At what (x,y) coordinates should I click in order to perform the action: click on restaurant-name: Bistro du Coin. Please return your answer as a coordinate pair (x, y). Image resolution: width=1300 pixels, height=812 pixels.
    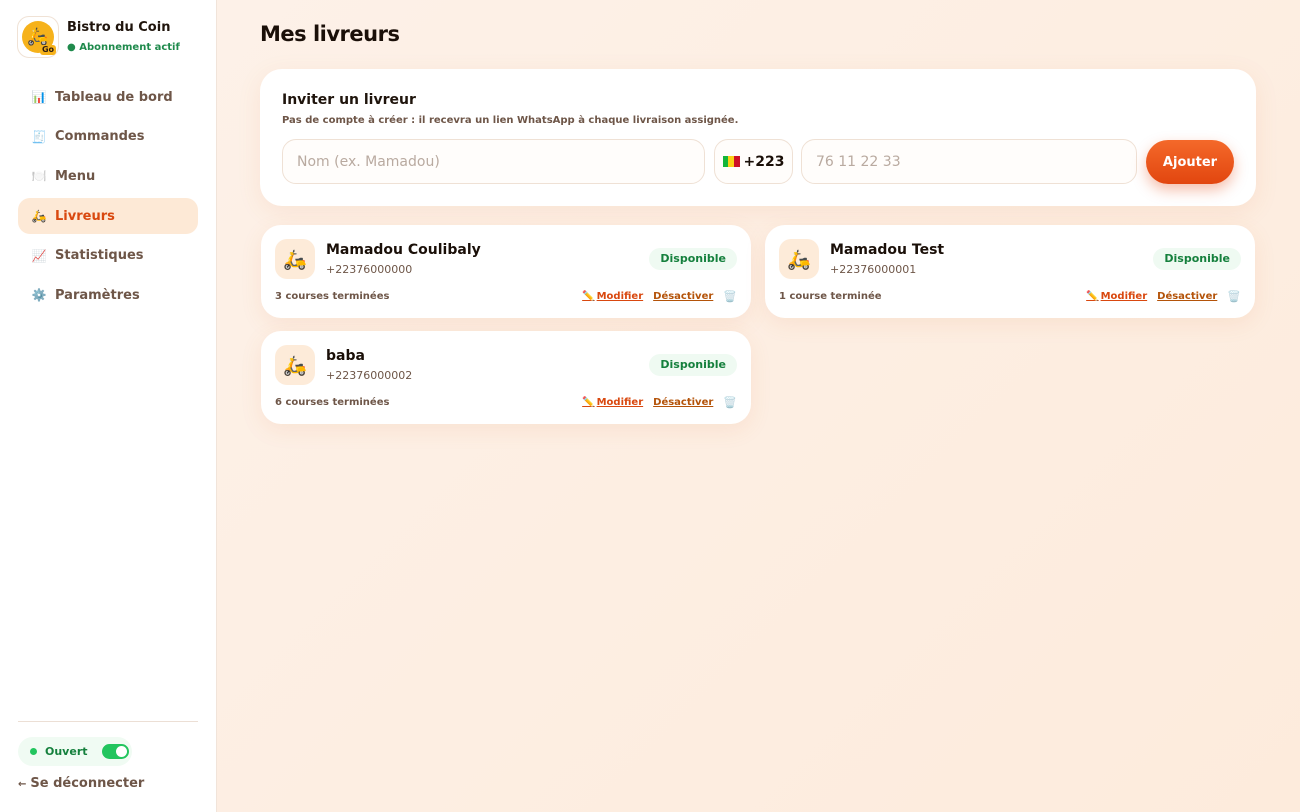
    Looking at the image, I should click on (119, 27).